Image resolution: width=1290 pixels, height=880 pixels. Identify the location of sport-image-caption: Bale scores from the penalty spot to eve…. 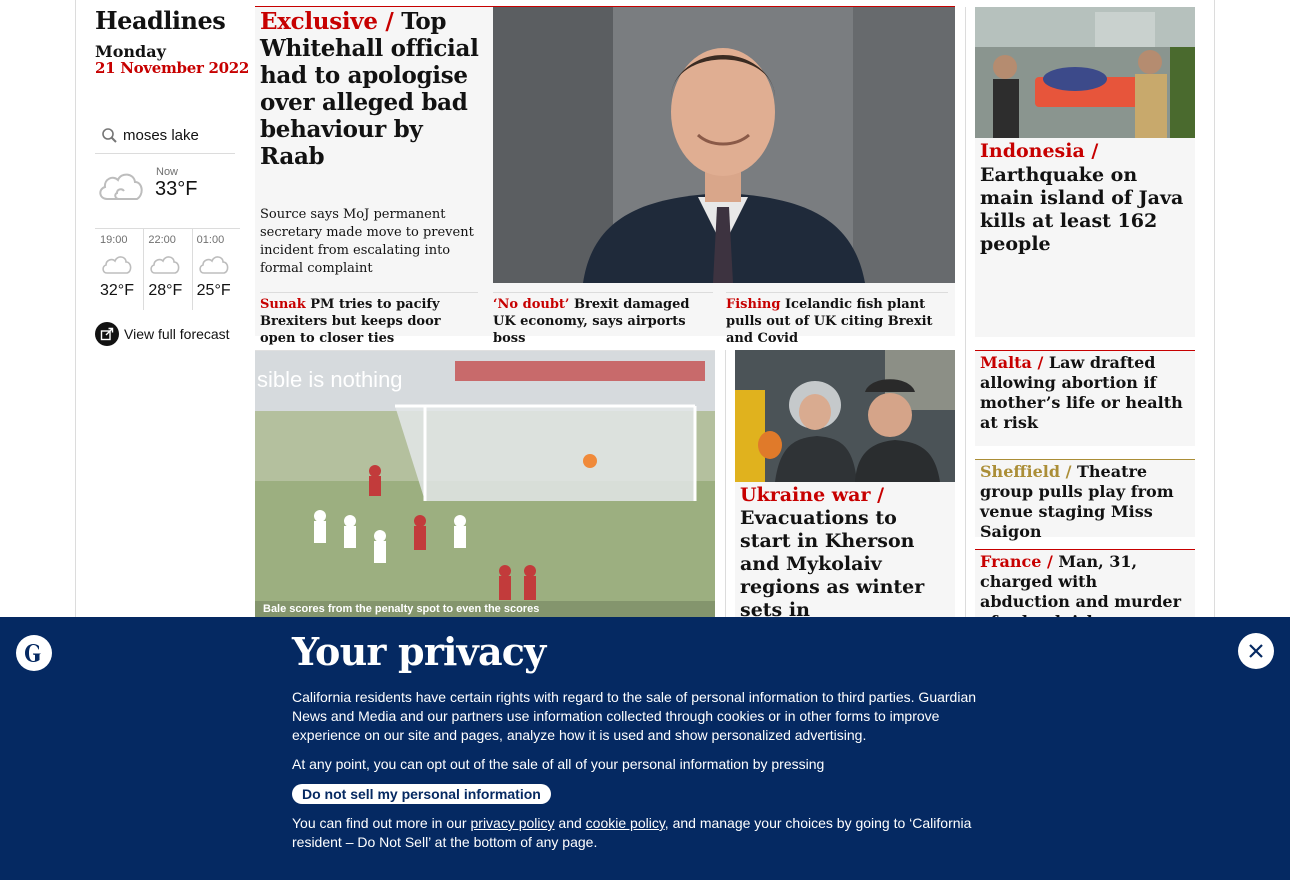
(401, 609).